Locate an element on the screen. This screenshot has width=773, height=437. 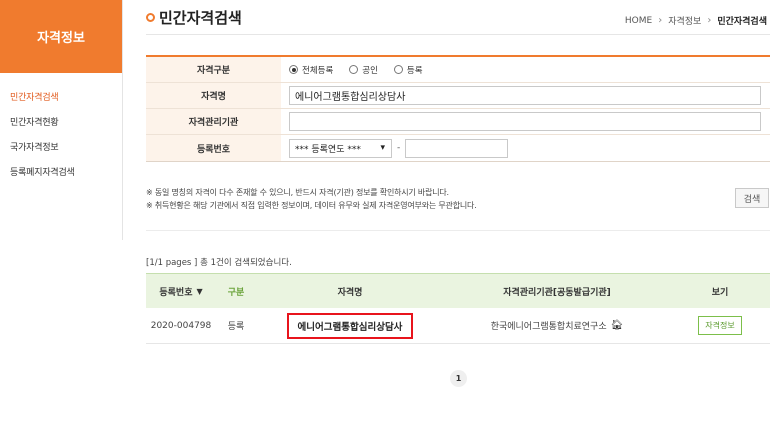
table-header: 등록번호 ▼ 구분 자격명 자격관리기관[공동발급기관] 보기 is located at coordinates (458, 290).